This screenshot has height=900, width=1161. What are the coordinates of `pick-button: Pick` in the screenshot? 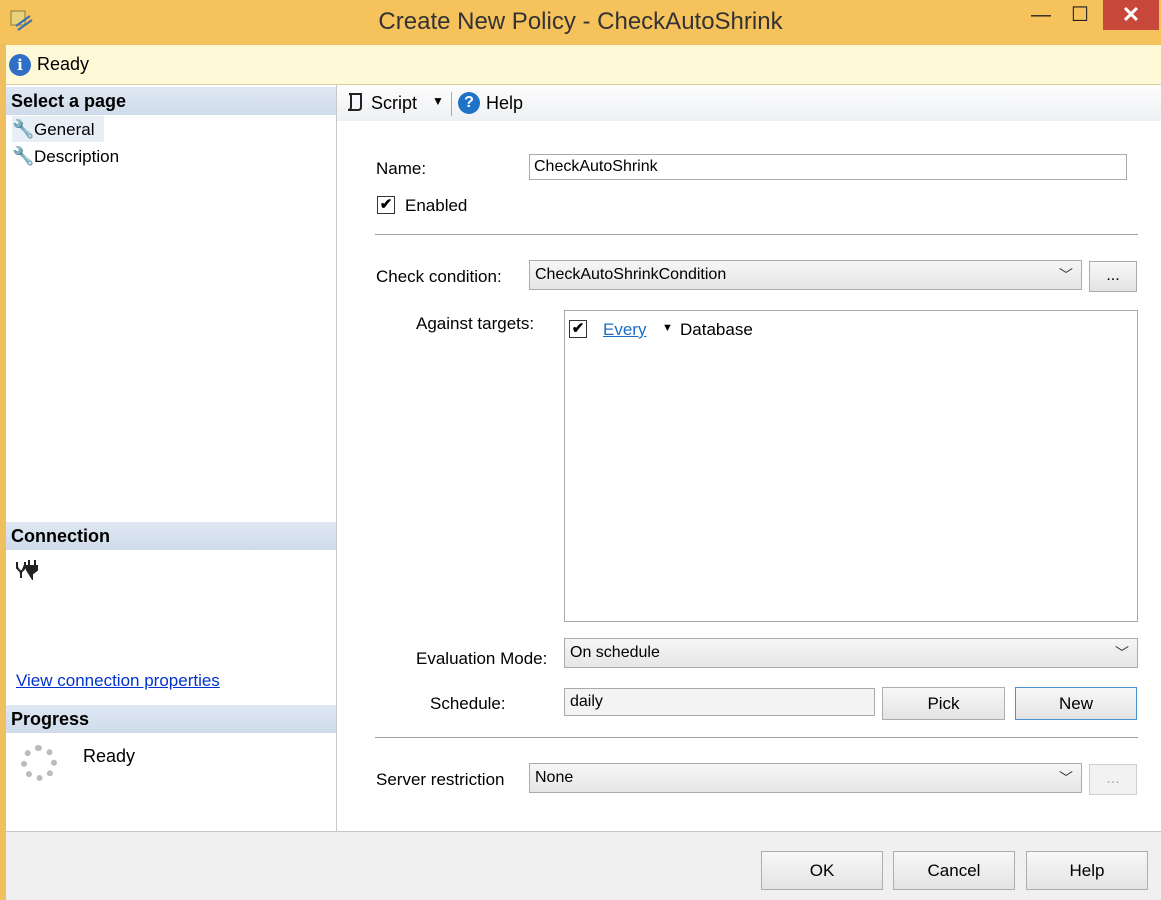 It's located at (943, 703).